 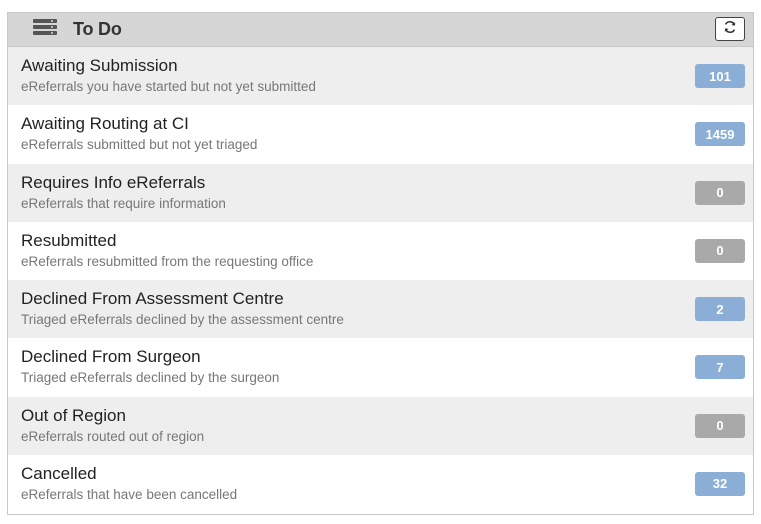 I want to click on item-label: Declined From Assessment Centre, so click(x=152, y=298).